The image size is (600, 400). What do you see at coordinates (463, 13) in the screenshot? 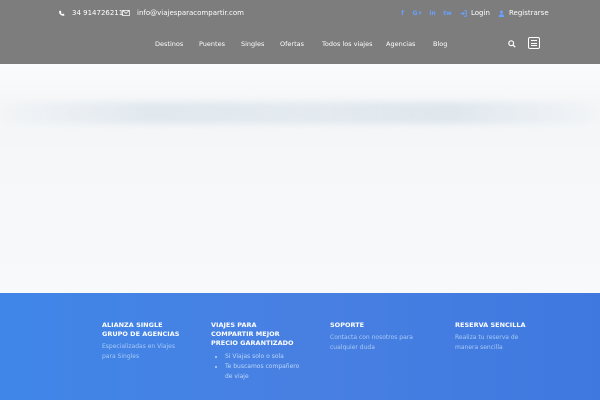
I see `login-icon` at bounding box center [463, 13].